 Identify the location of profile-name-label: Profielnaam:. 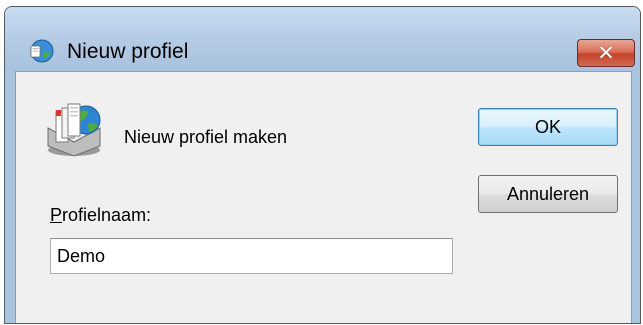
(100, 215).